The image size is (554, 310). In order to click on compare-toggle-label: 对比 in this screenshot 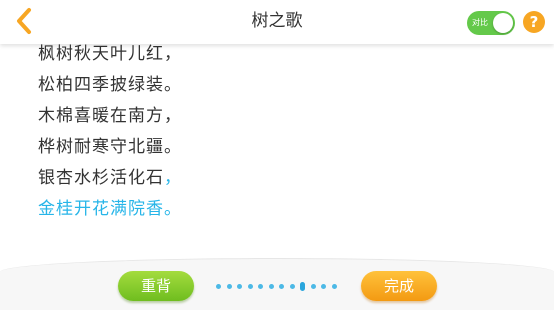, I will do `click(480, 22)`.